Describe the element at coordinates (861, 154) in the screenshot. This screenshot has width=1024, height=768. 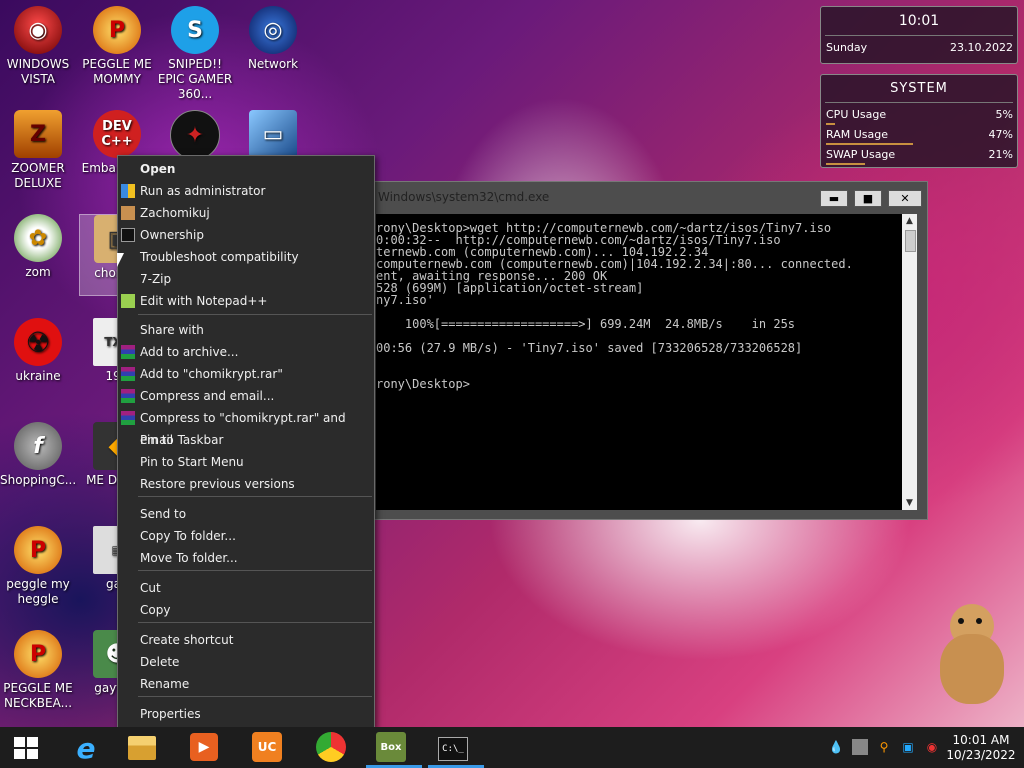
I see `system-row-label: SWAP Usage` at that location.